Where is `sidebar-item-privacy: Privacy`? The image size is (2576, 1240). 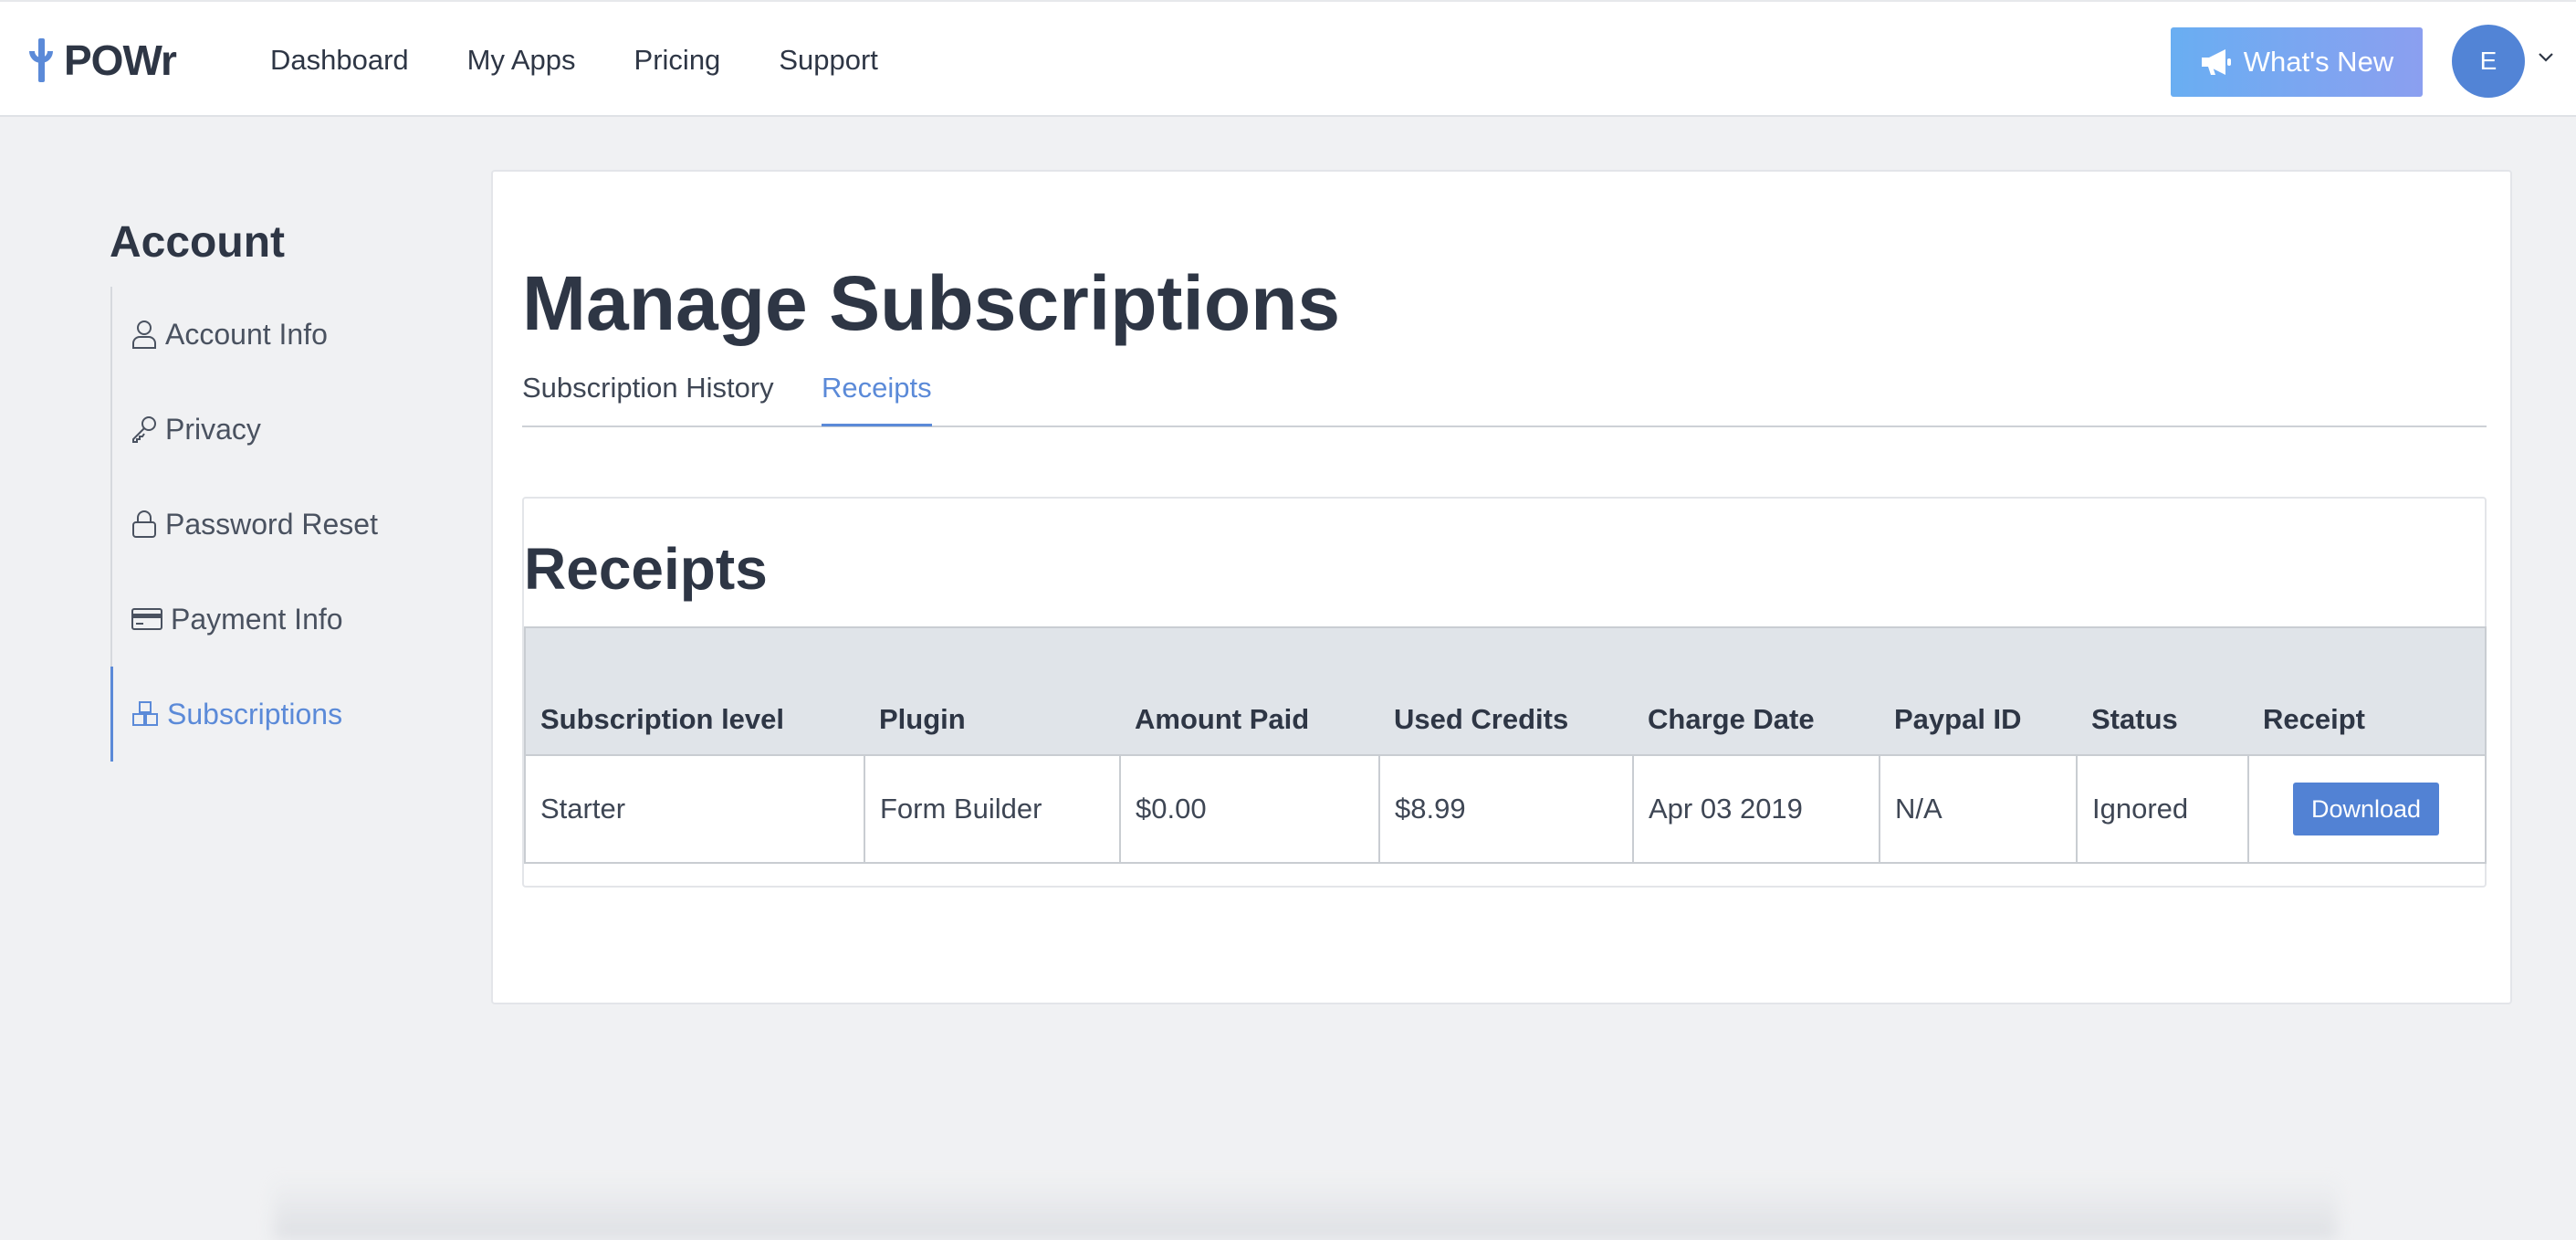
sidebar-item-privacy: Privacy is located at coordinates (249, 429).